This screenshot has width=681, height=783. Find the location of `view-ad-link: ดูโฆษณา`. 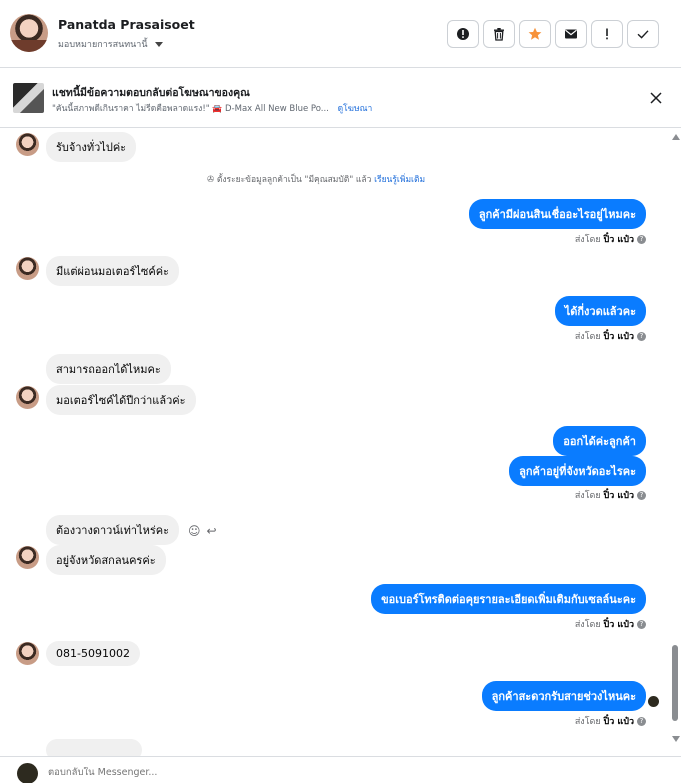

view-ad-link: ดูโฆษณา is located at coordinates (355, 109).